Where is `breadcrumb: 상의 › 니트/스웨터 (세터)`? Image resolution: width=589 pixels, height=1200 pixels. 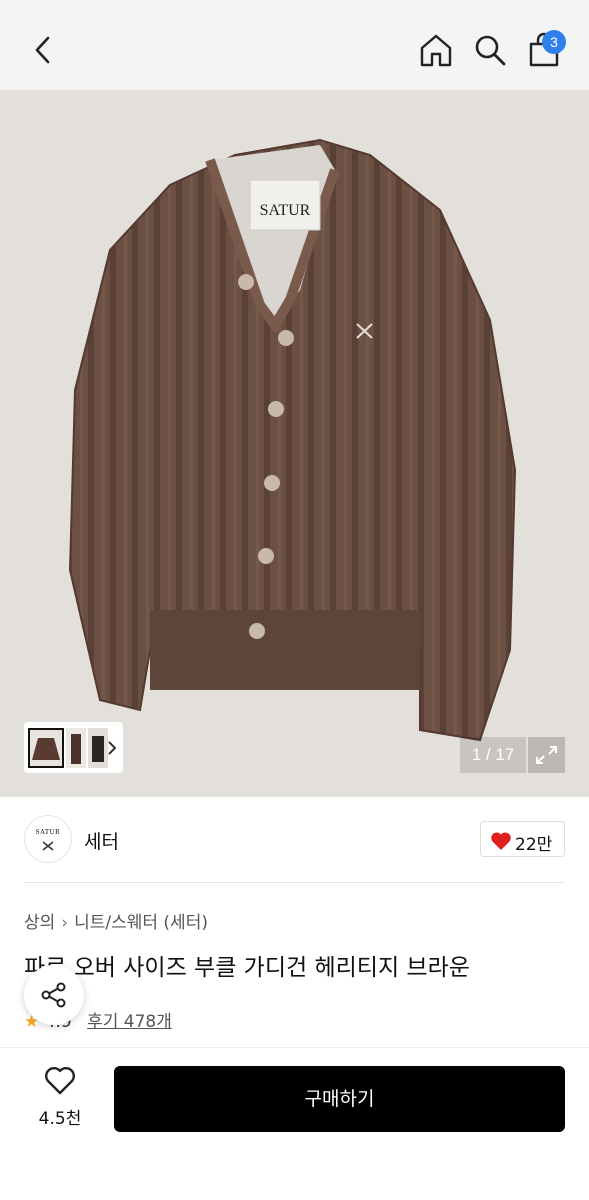
breadcrumb: 상의 › 니트/스웨터 (세터) is located at coordinates (116, 920).